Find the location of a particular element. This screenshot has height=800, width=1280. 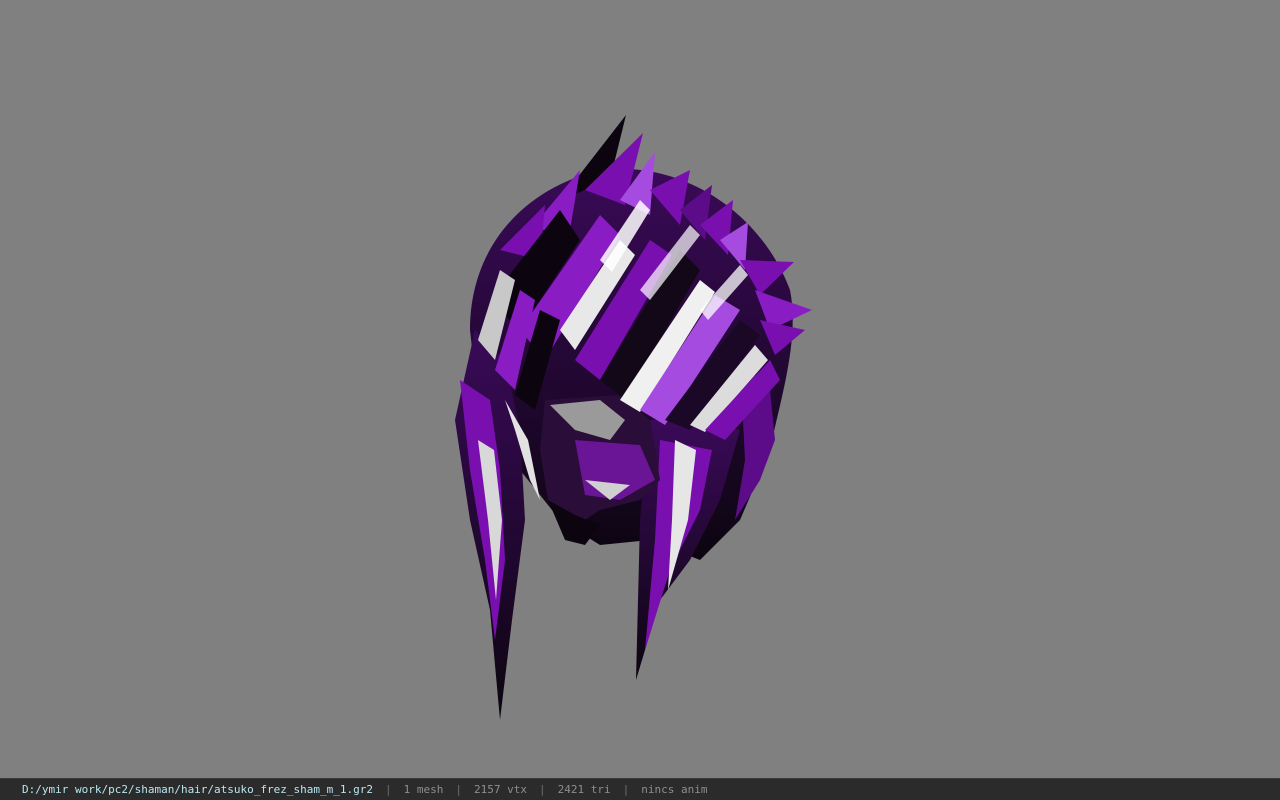

animation-status-label: nincs anim is located at coordinates (674, 789).